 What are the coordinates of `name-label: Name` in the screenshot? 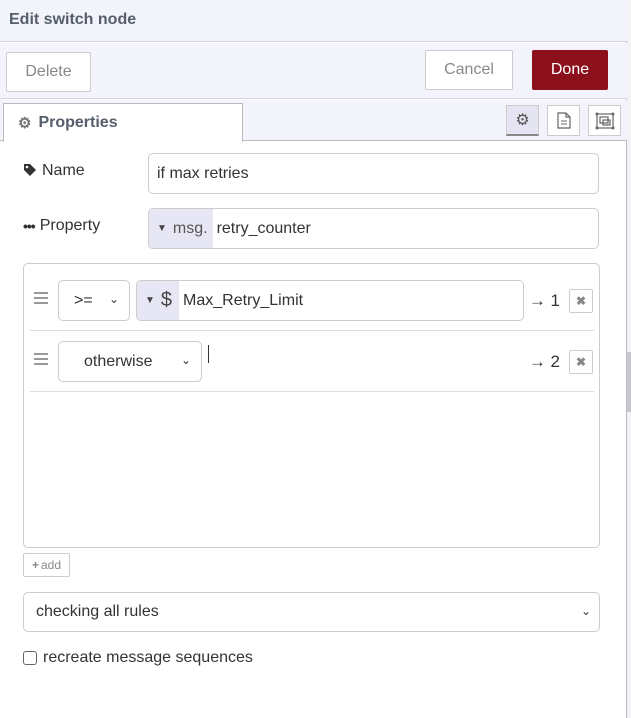 It's located at (54, 171).